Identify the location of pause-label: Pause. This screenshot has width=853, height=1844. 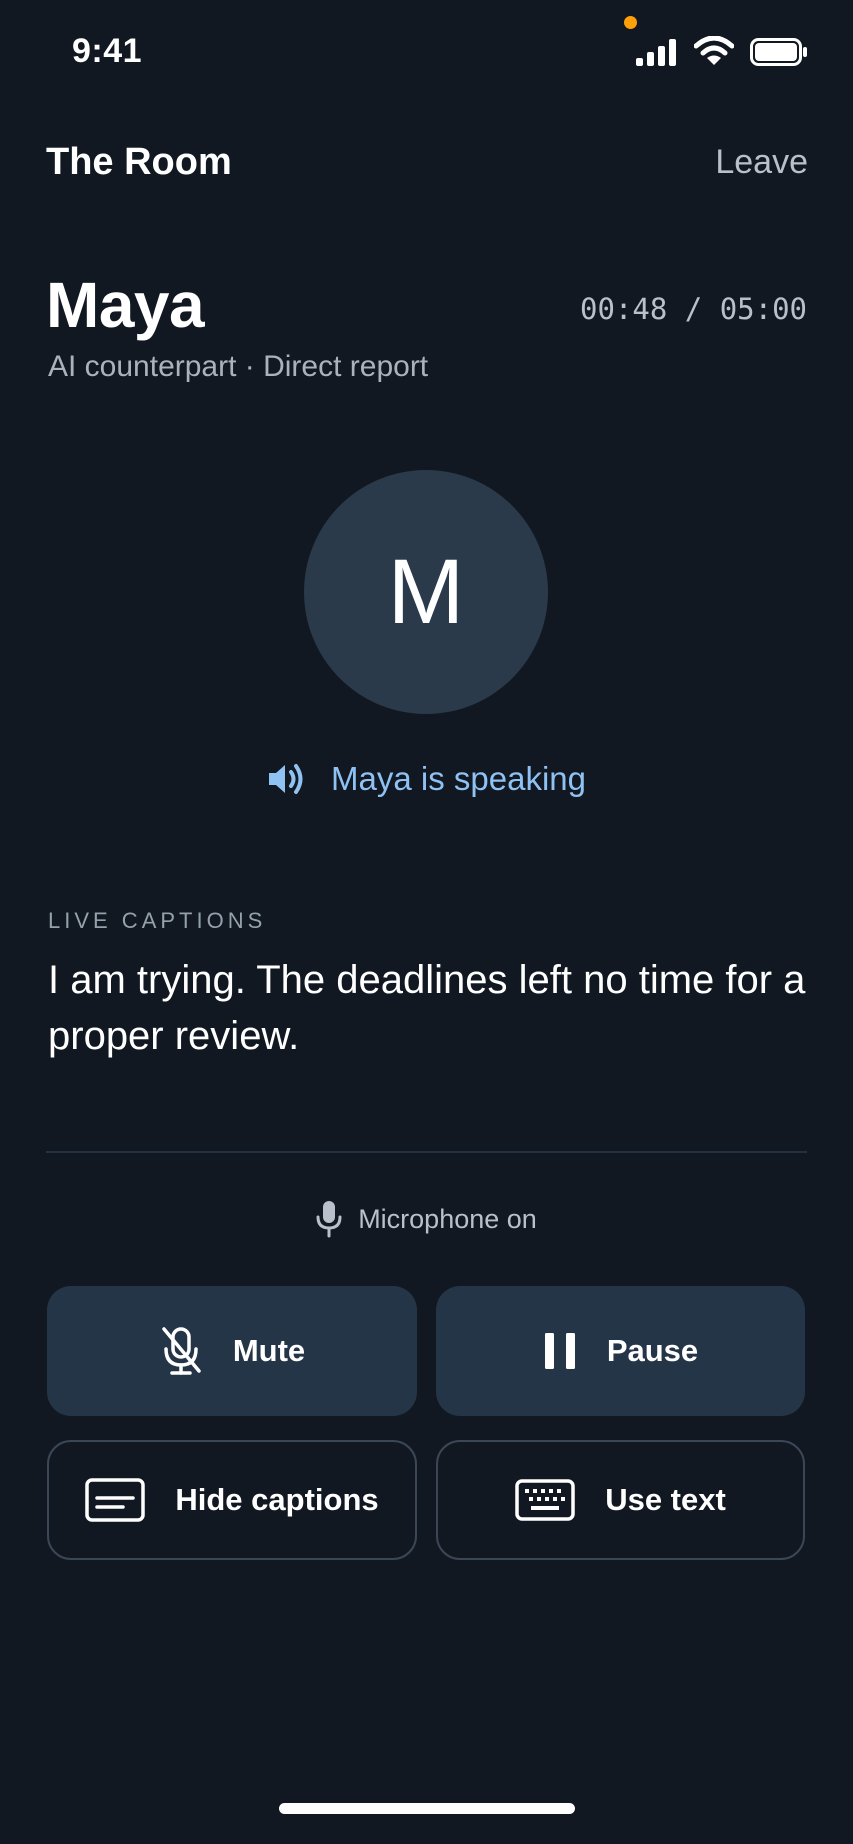
(652, 1350).